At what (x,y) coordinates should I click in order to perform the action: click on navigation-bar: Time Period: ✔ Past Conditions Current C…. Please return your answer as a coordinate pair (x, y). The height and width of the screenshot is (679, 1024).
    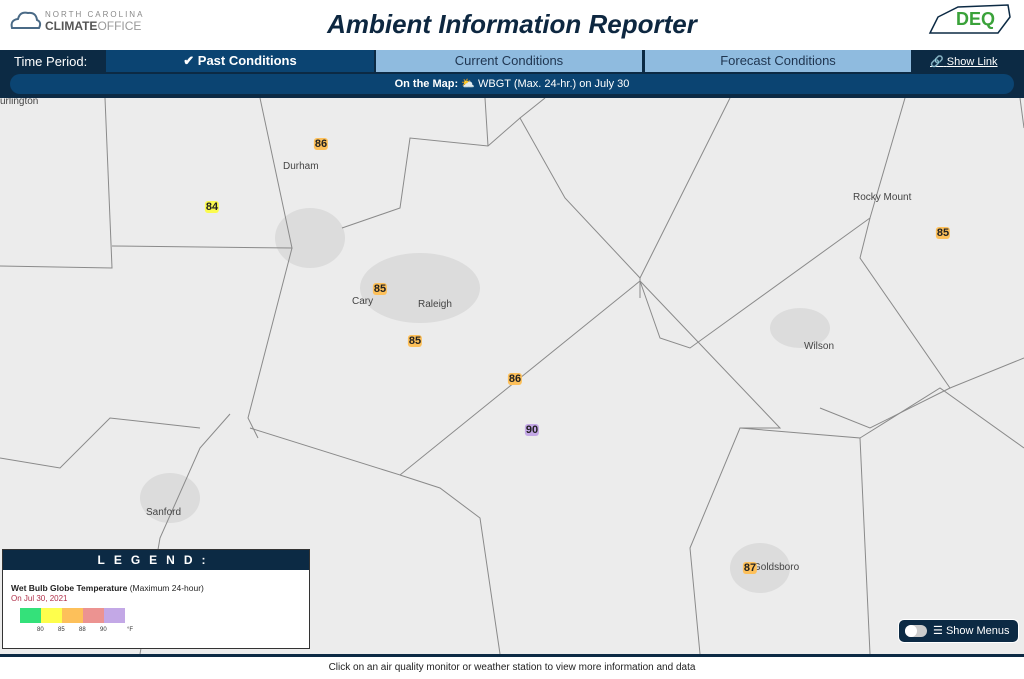
    Looking at the image, I should click on (512, 74).